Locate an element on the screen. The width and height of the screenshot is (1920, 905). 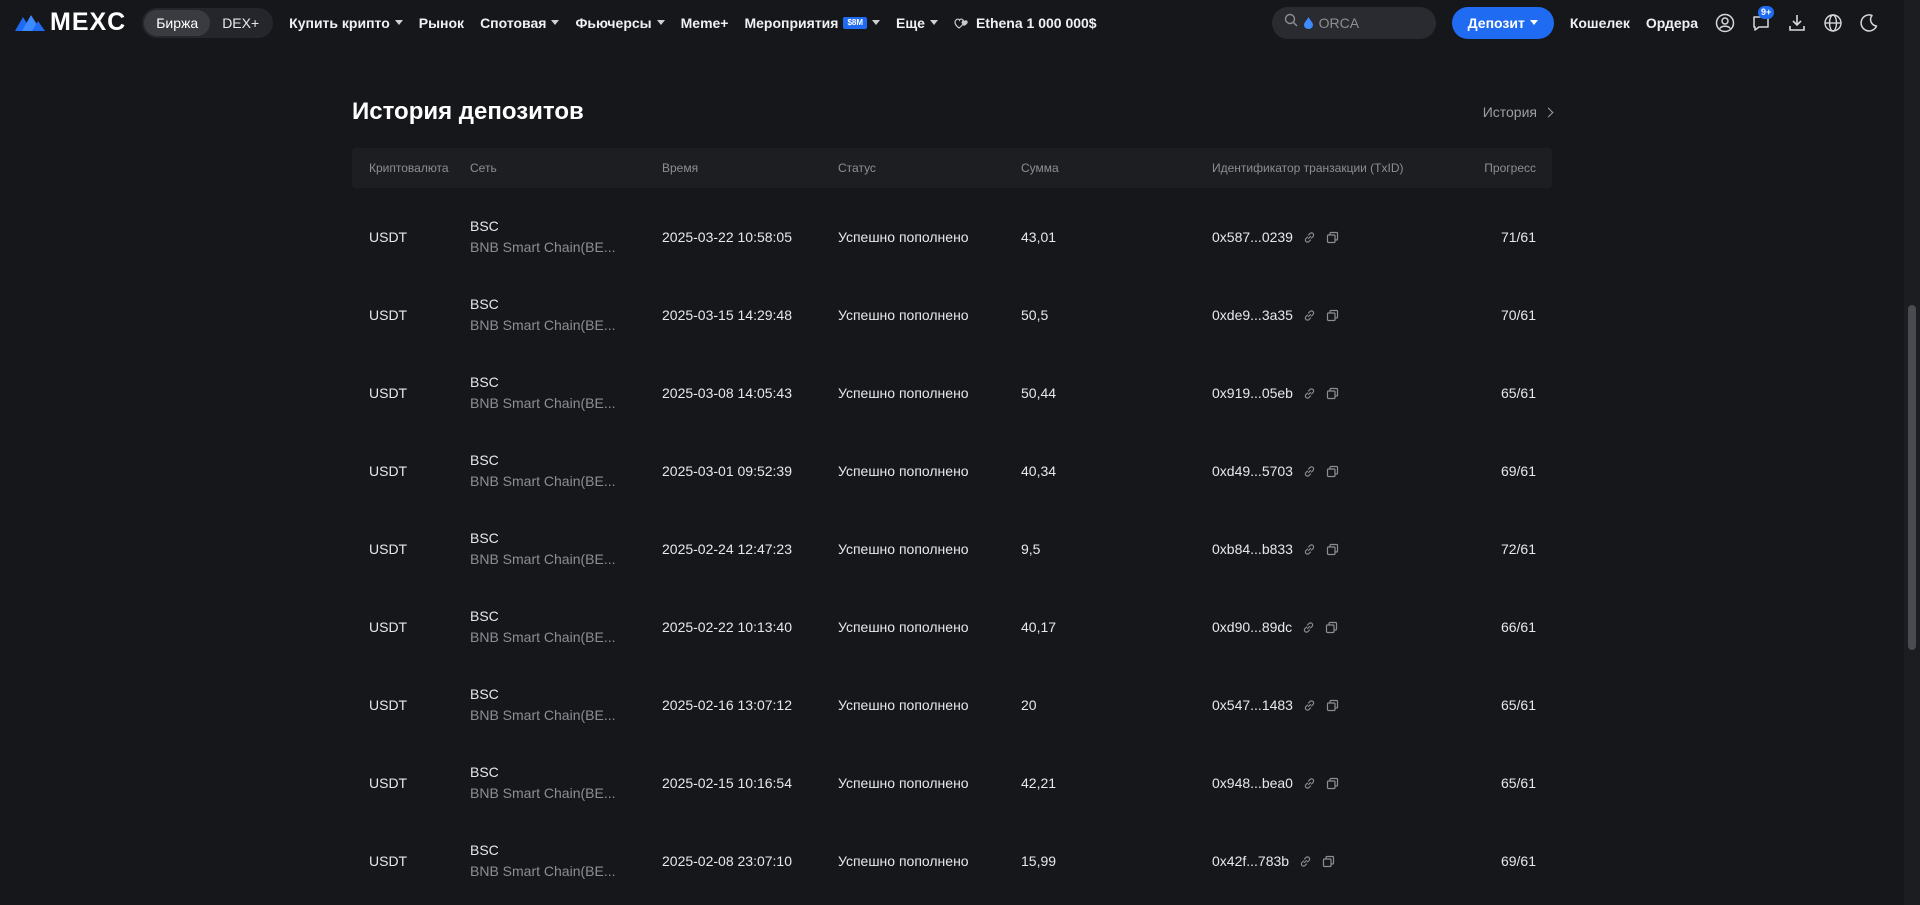
nav-market: Рынок is located at coordinates (441, 23).